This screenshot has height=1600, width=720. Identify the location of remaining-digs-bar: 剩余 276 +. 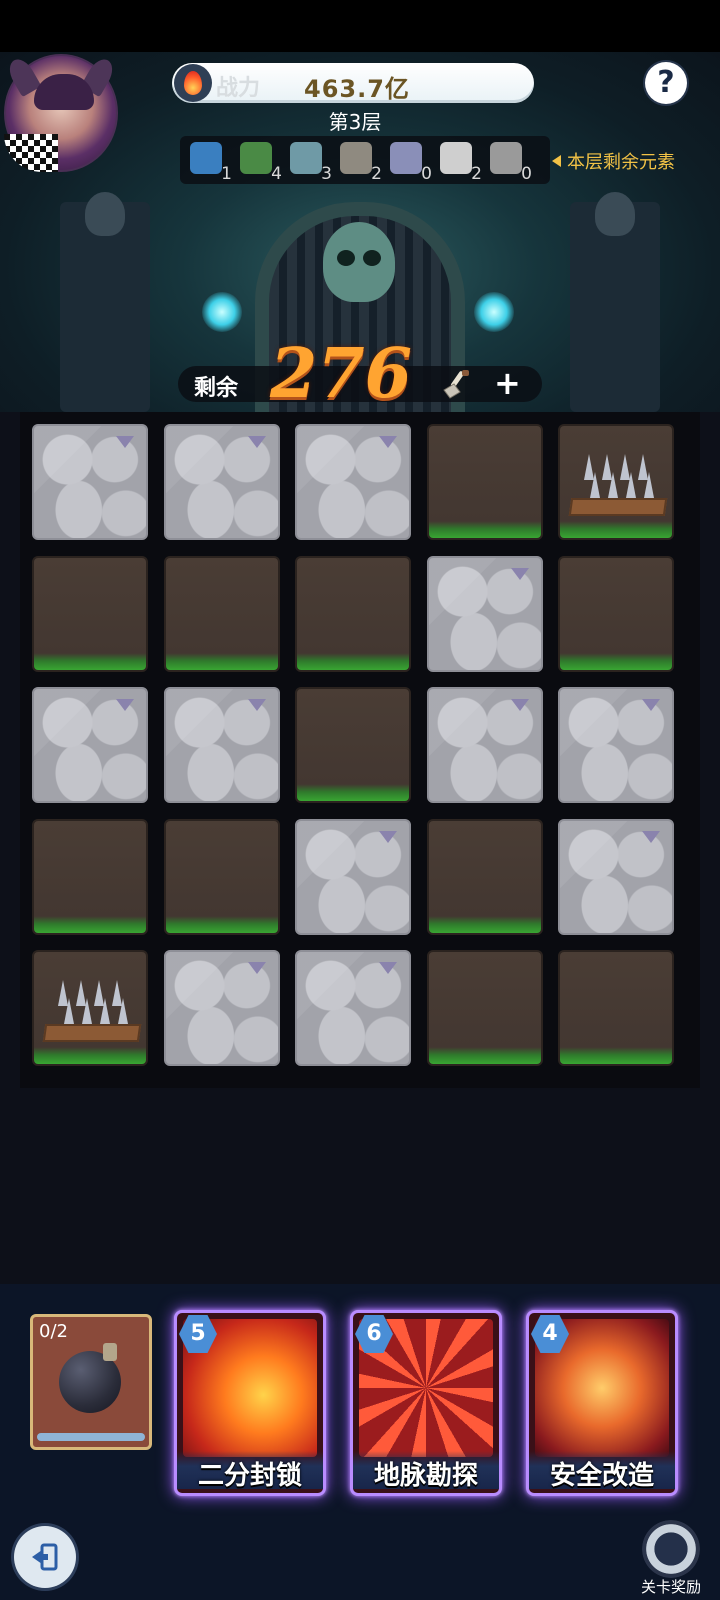
(360, 374).